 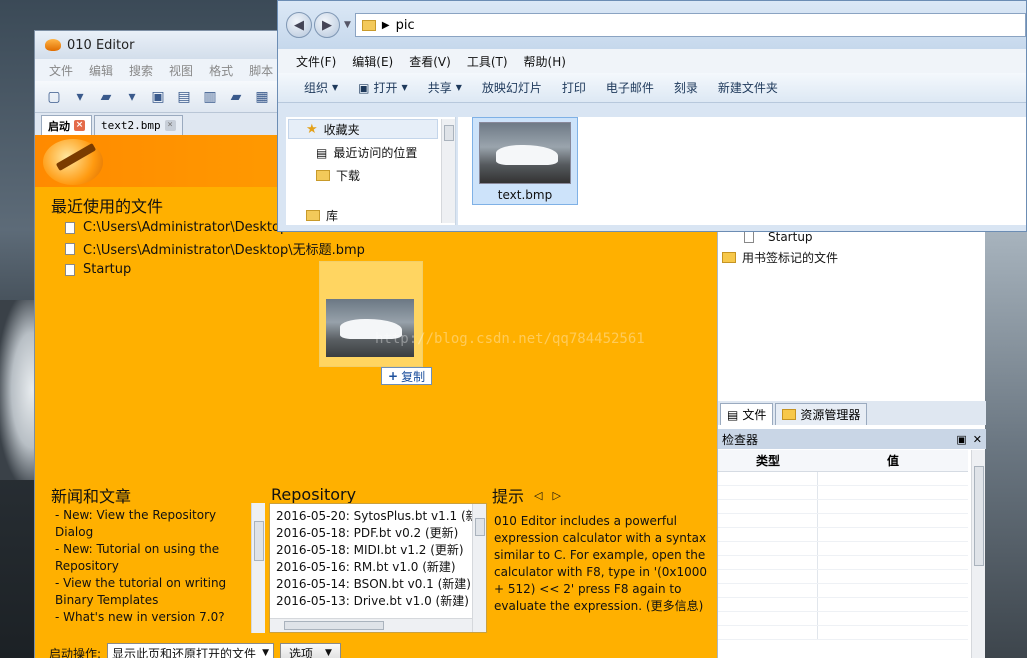 I want to click on address-box: ▶ pic, so click(x=690, y=25).